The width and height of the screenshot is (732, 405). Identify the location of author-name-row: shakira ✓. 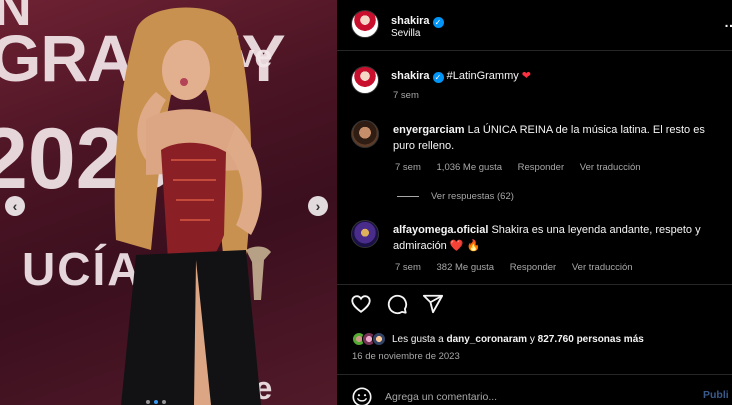
(417, 20).